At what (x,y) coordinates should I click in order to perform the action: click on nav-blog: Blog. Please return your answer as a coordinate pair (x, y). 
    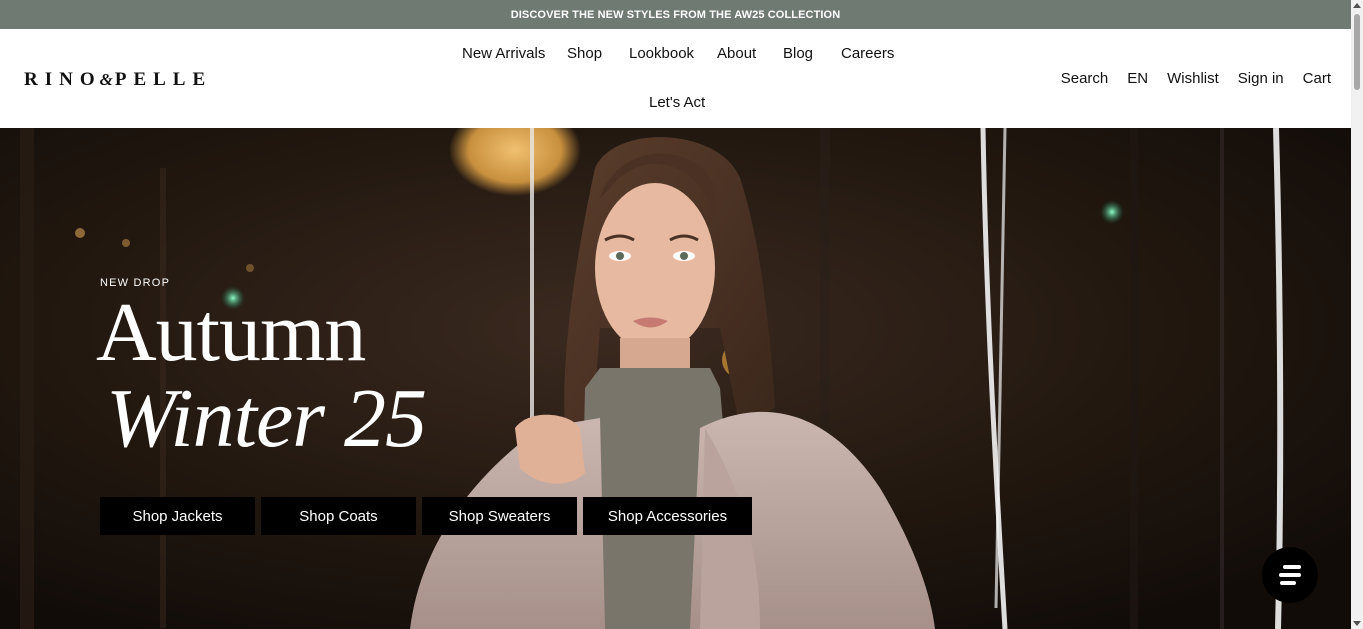
    Looking at the image, I should click on (798, 53).